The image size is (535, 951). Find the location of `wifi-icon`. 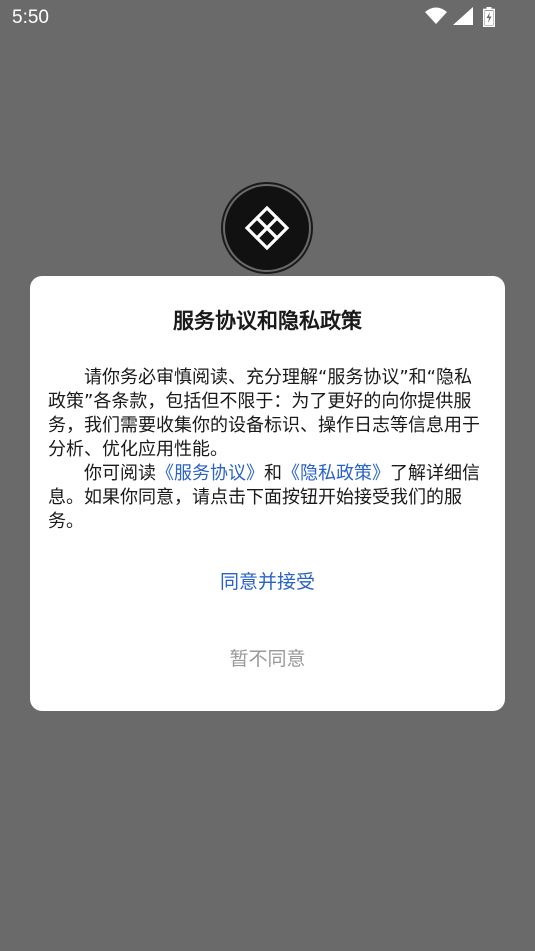

wifi-icon is located at coordinates (436, 15).